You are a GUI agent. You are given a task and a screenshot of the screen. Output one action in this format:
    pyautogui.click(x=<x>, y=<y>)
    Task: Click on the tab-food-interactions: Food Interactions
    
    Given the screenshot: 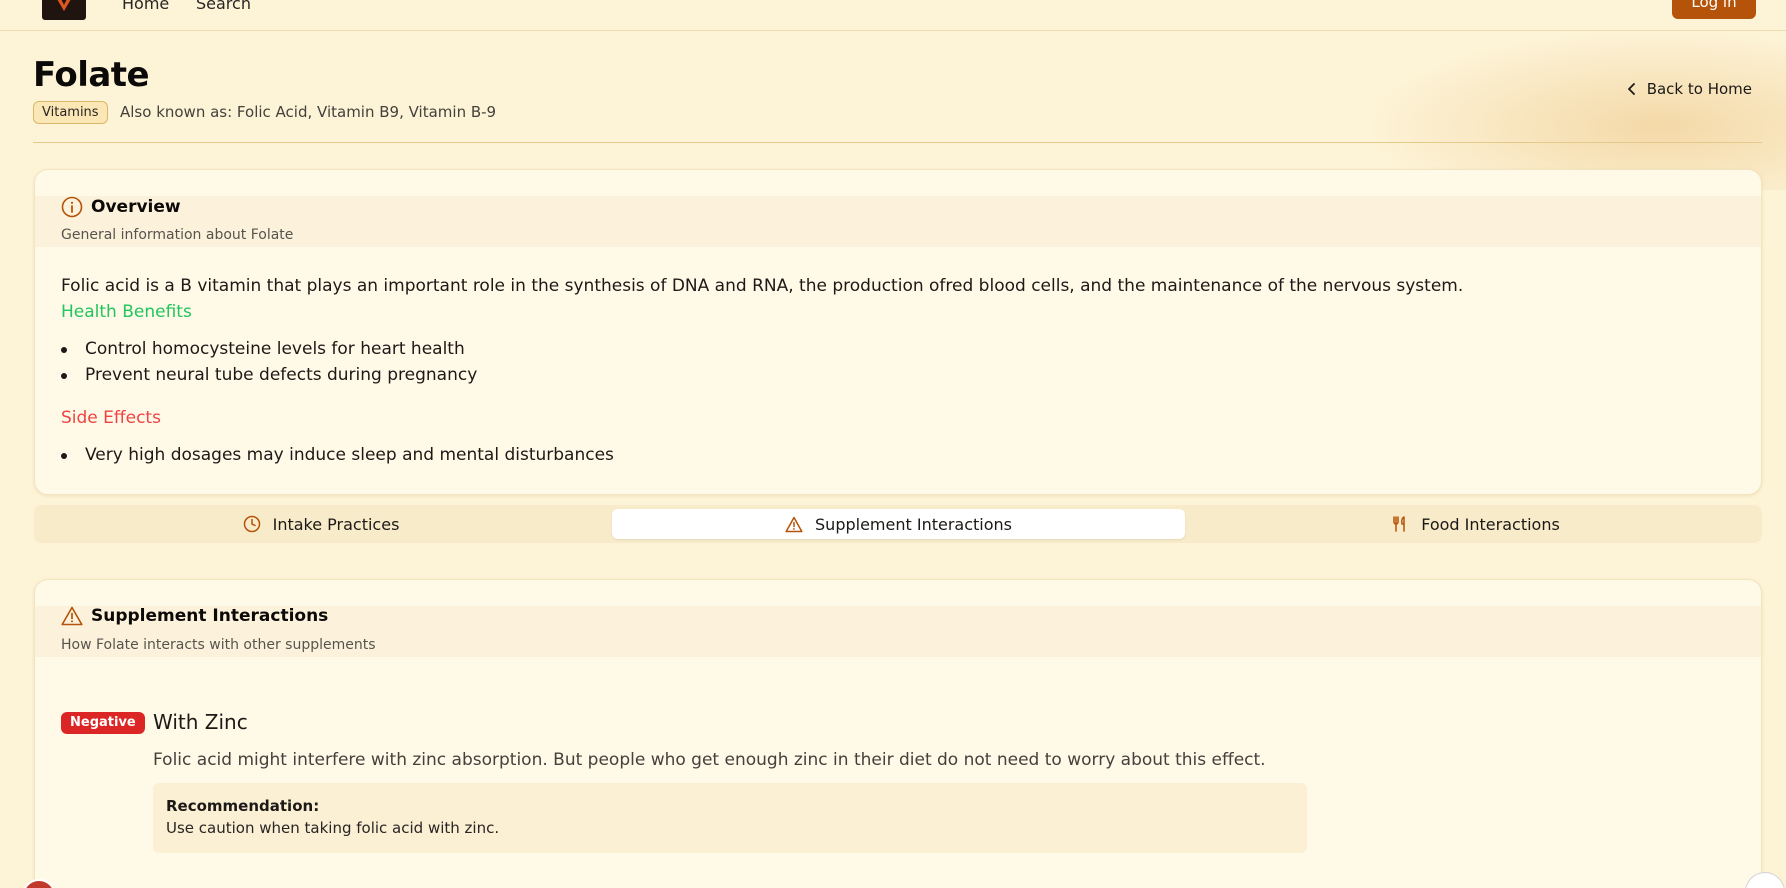 What is the action you would take?
    pyautogui.click(x=1475, y=524)
    